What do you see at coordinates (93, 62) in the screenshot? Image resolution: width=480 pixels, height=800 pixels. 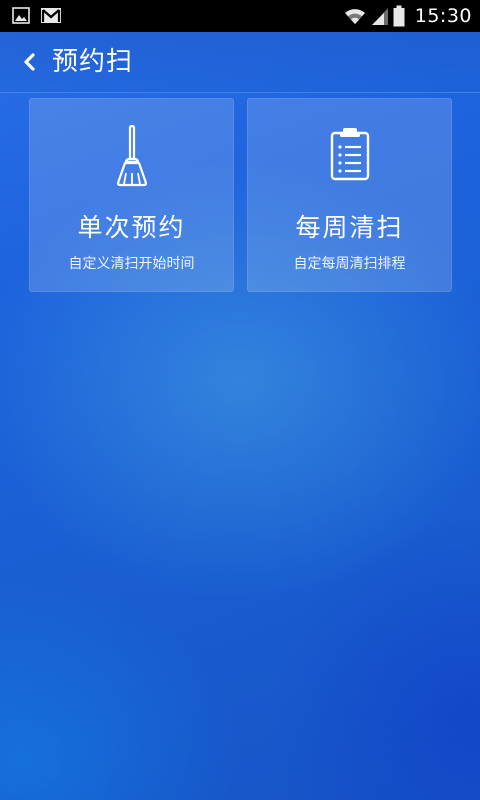 I see `page-title: 预约扫` at bounding box center [93, 62].